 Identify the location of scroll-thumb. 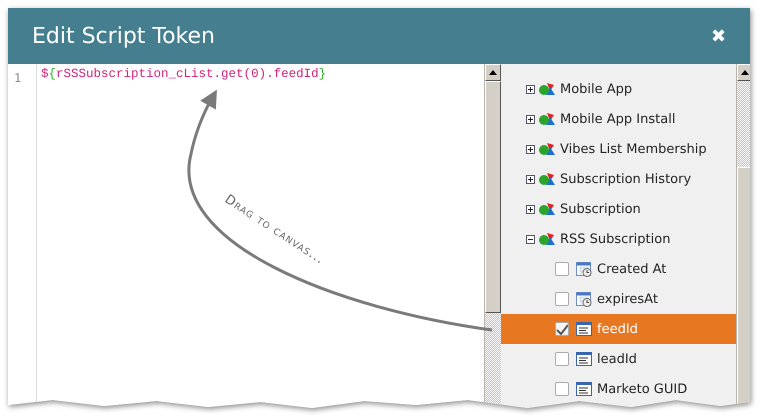
(493, 197).